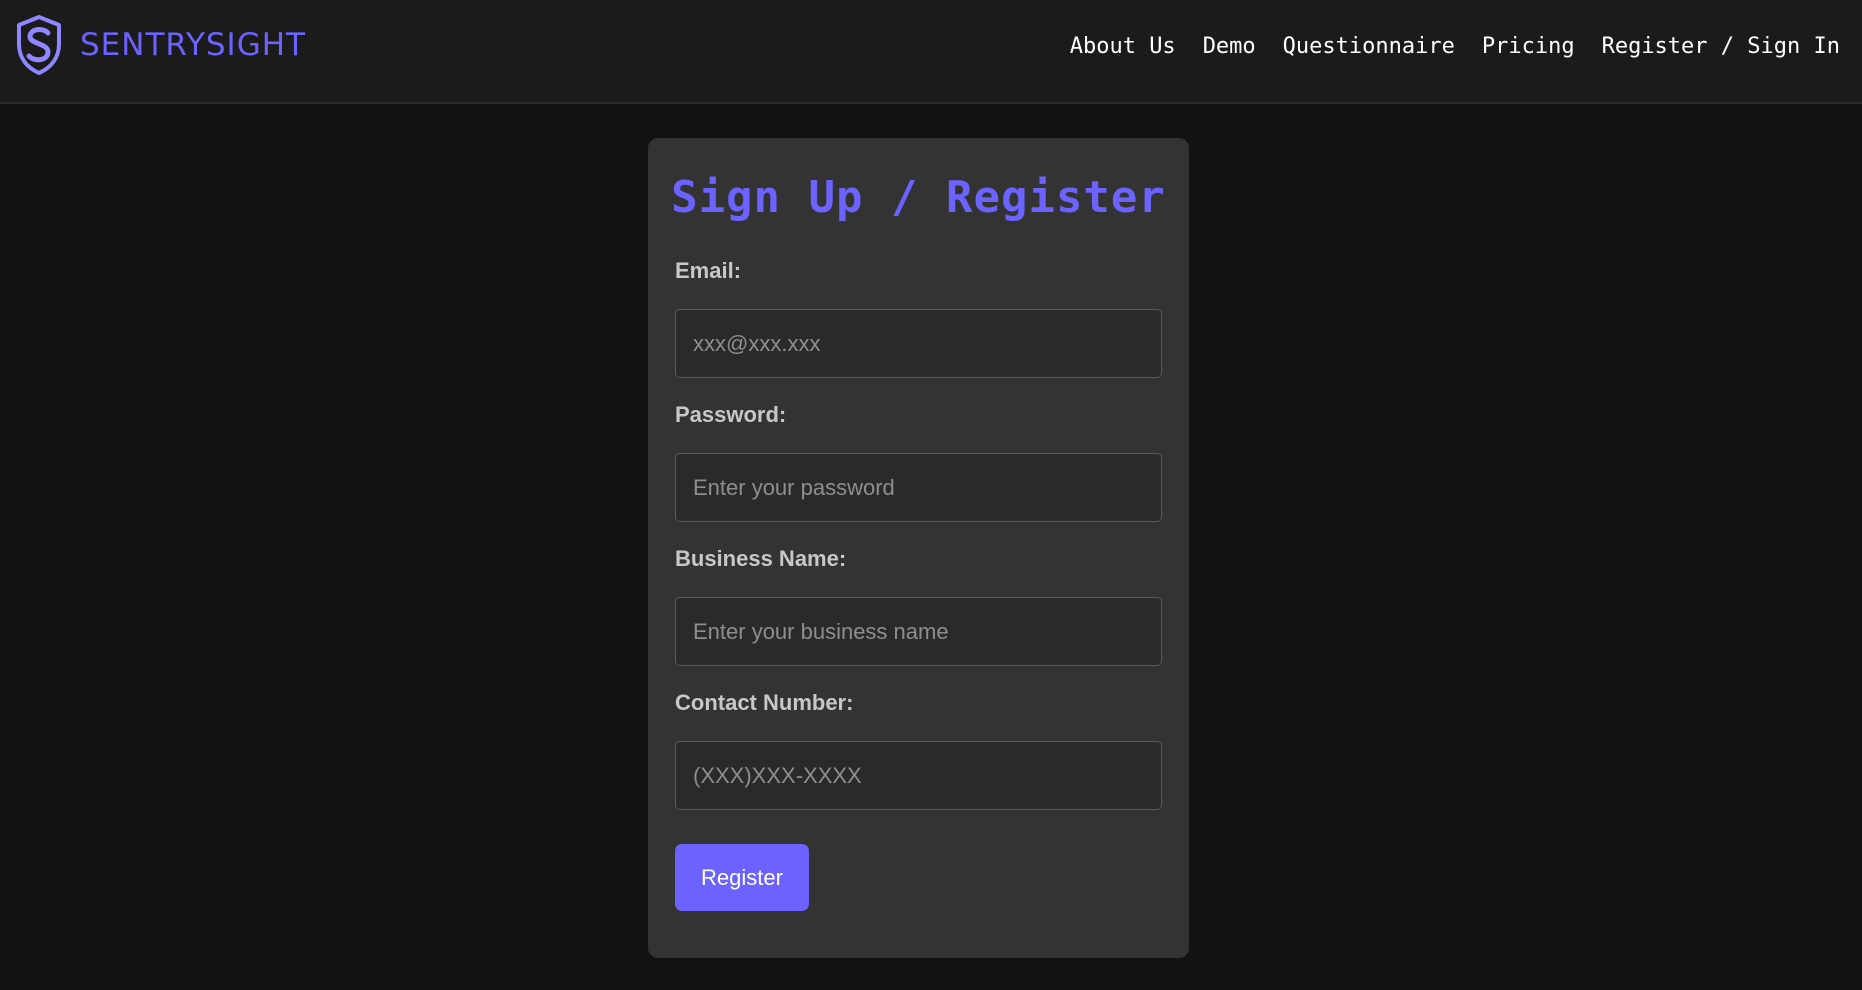 The image size is (1862, 990). Describe the element at coordinates (918, 631) in the screenshot. I see `business-name-field` at that location.